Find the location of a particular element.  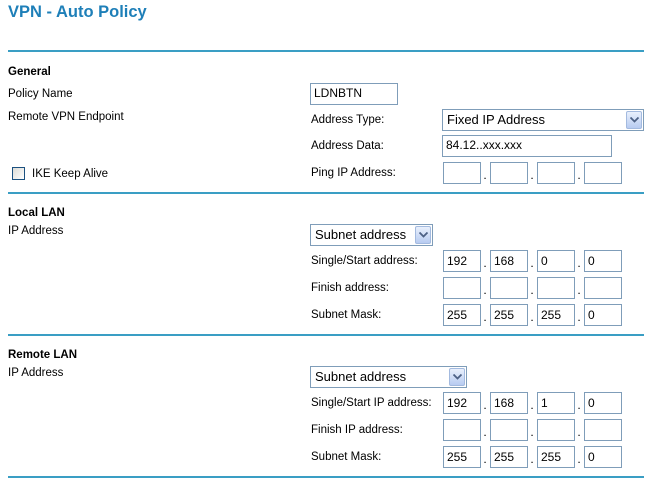

local-mask-octet-2: 255 is located at coordinates (509, 315).